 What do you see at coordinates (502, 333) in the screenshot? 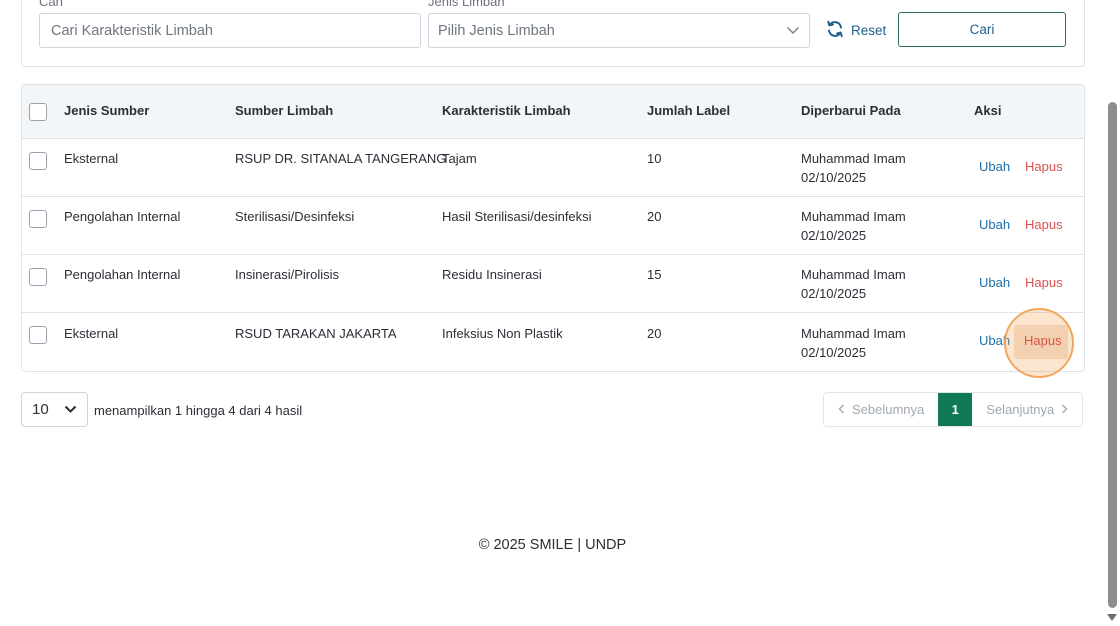
I see `cell-karakteristik: Infeksius Non Plastik` at bounding box center [502, 333].